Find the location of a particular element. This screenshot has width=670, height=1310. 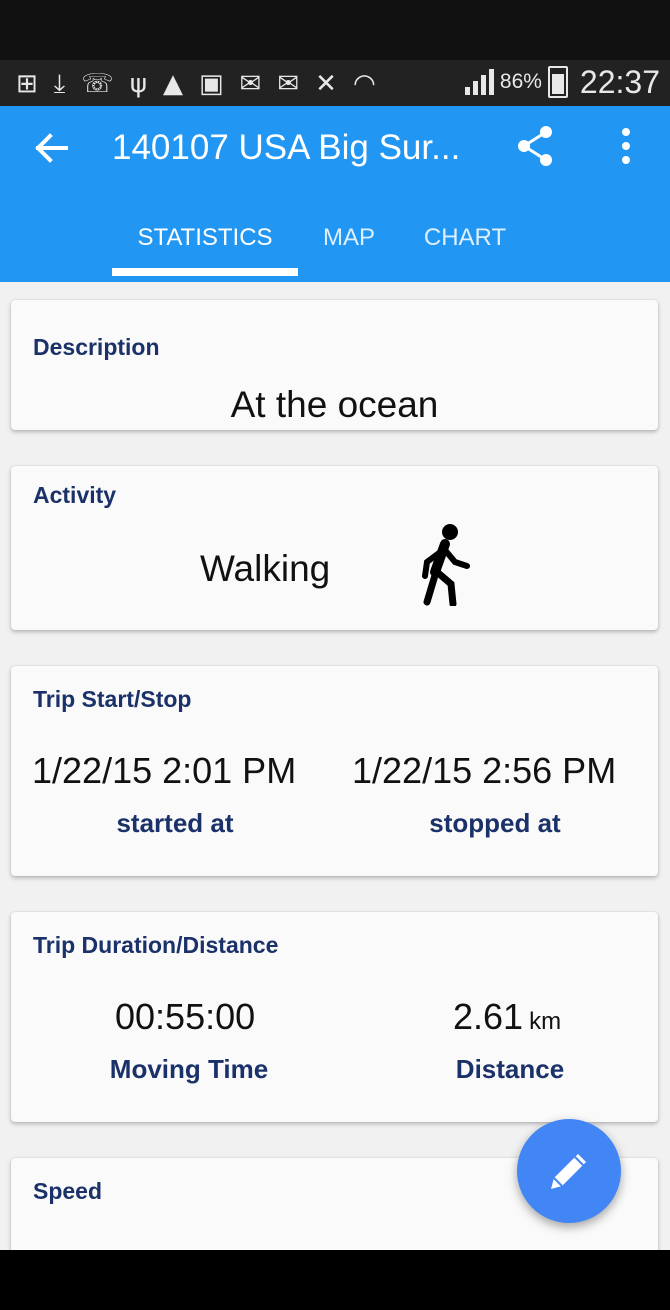

status-bar: ⊞ ⤓ ☏ ψ ▲ ▣ ✉ ✉ ✕ ◠ 86% 22:37 is located at coordinates (335, 53).